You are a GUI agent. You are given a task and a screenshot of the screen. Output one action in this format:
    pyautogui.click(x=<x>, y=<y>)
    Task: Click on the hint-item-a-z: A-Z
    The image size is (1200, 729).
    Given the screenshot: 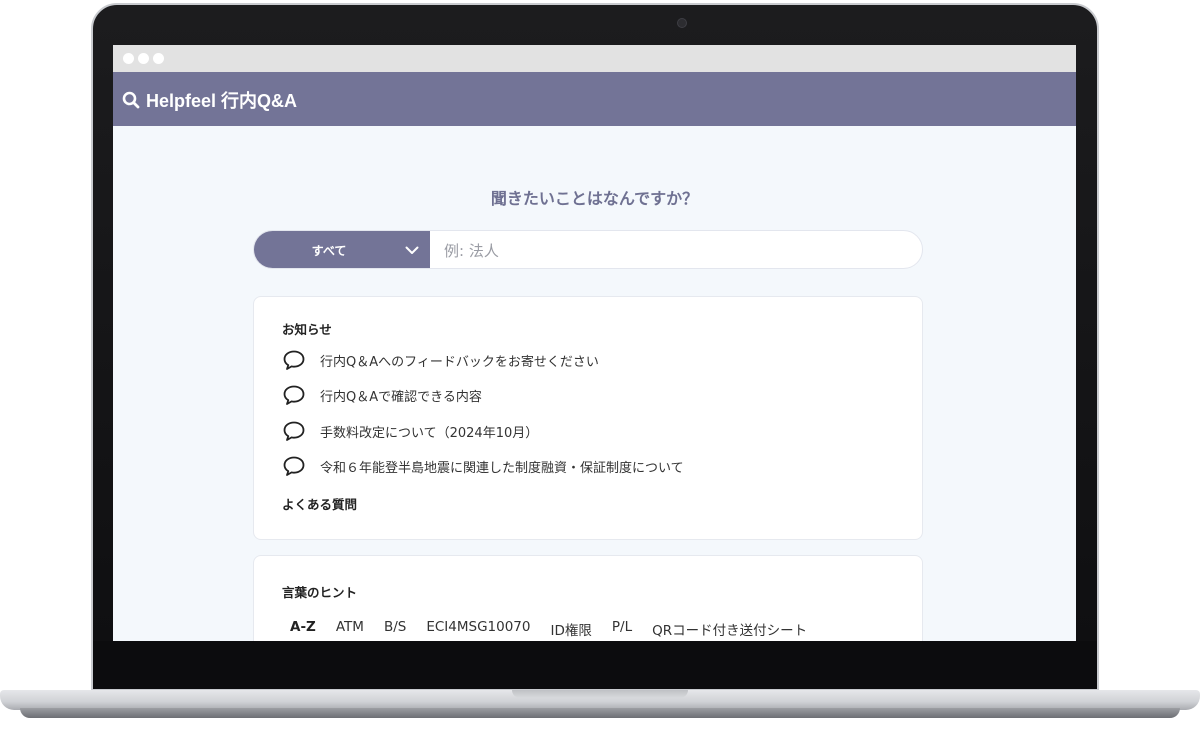 What is the action you would take?
    pyautogui.click(x=303, y=629)
    